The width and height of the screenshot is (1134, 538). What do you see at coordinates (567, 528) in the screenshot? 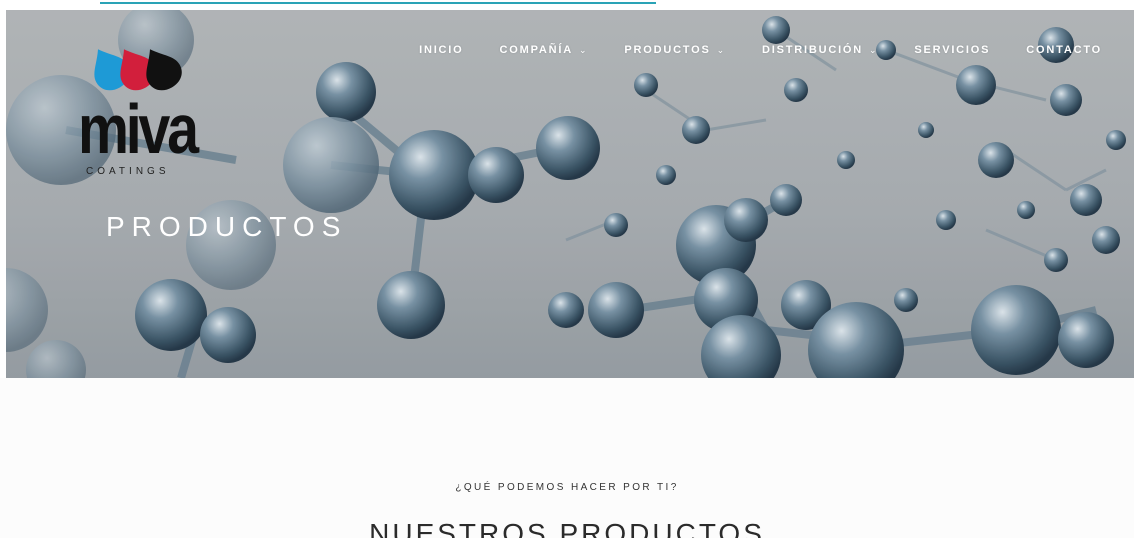
I see `section-title: NUESTROS PRODUCTOS` at bounding box center [567, 528].